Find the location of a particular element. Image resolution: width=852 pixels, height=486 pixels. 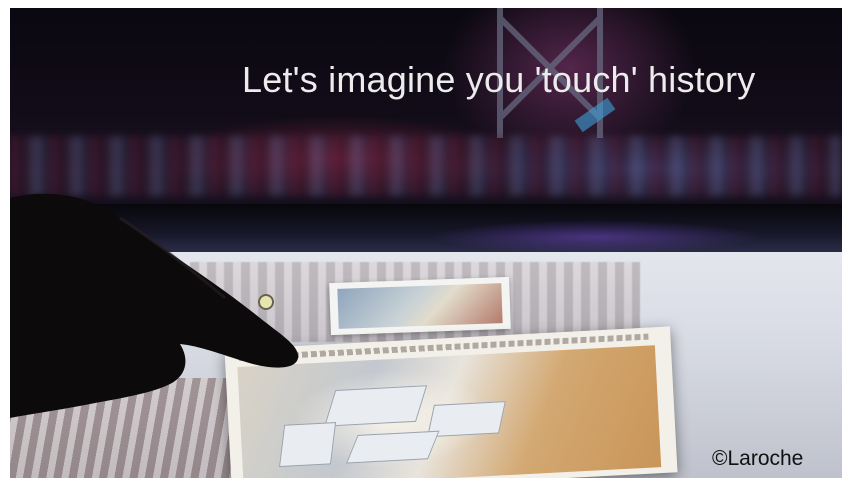

photo-card-small is located at coordinates (420, 306).